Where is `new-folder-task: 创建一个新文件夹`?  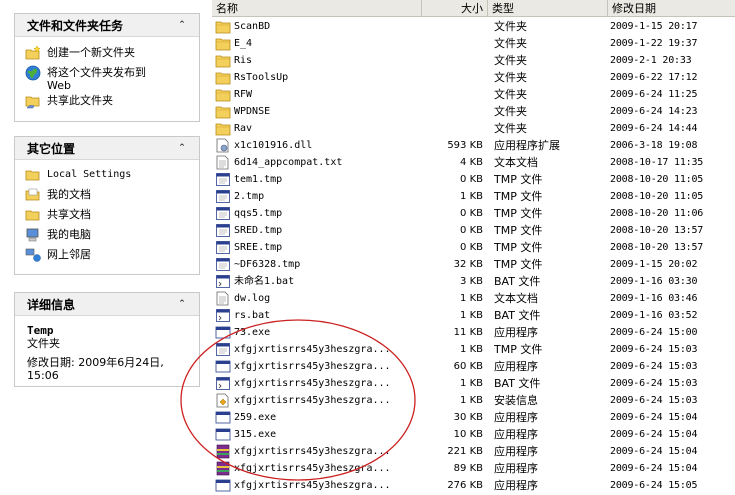
new-folder-task: 创建一个新文件夹 is located at coordinates (107, 55).